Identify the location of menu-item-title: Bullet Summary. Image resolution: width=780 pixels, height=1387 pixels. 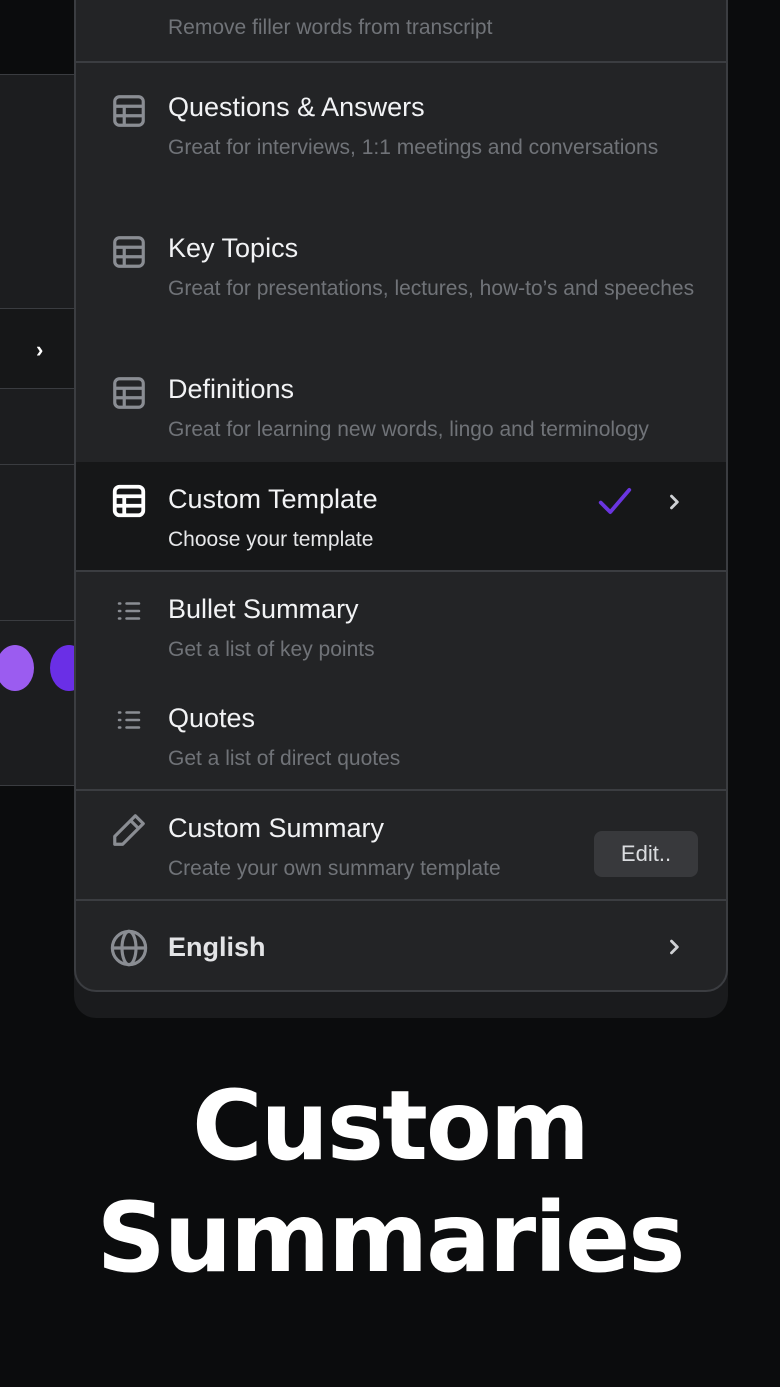
(263, 609).